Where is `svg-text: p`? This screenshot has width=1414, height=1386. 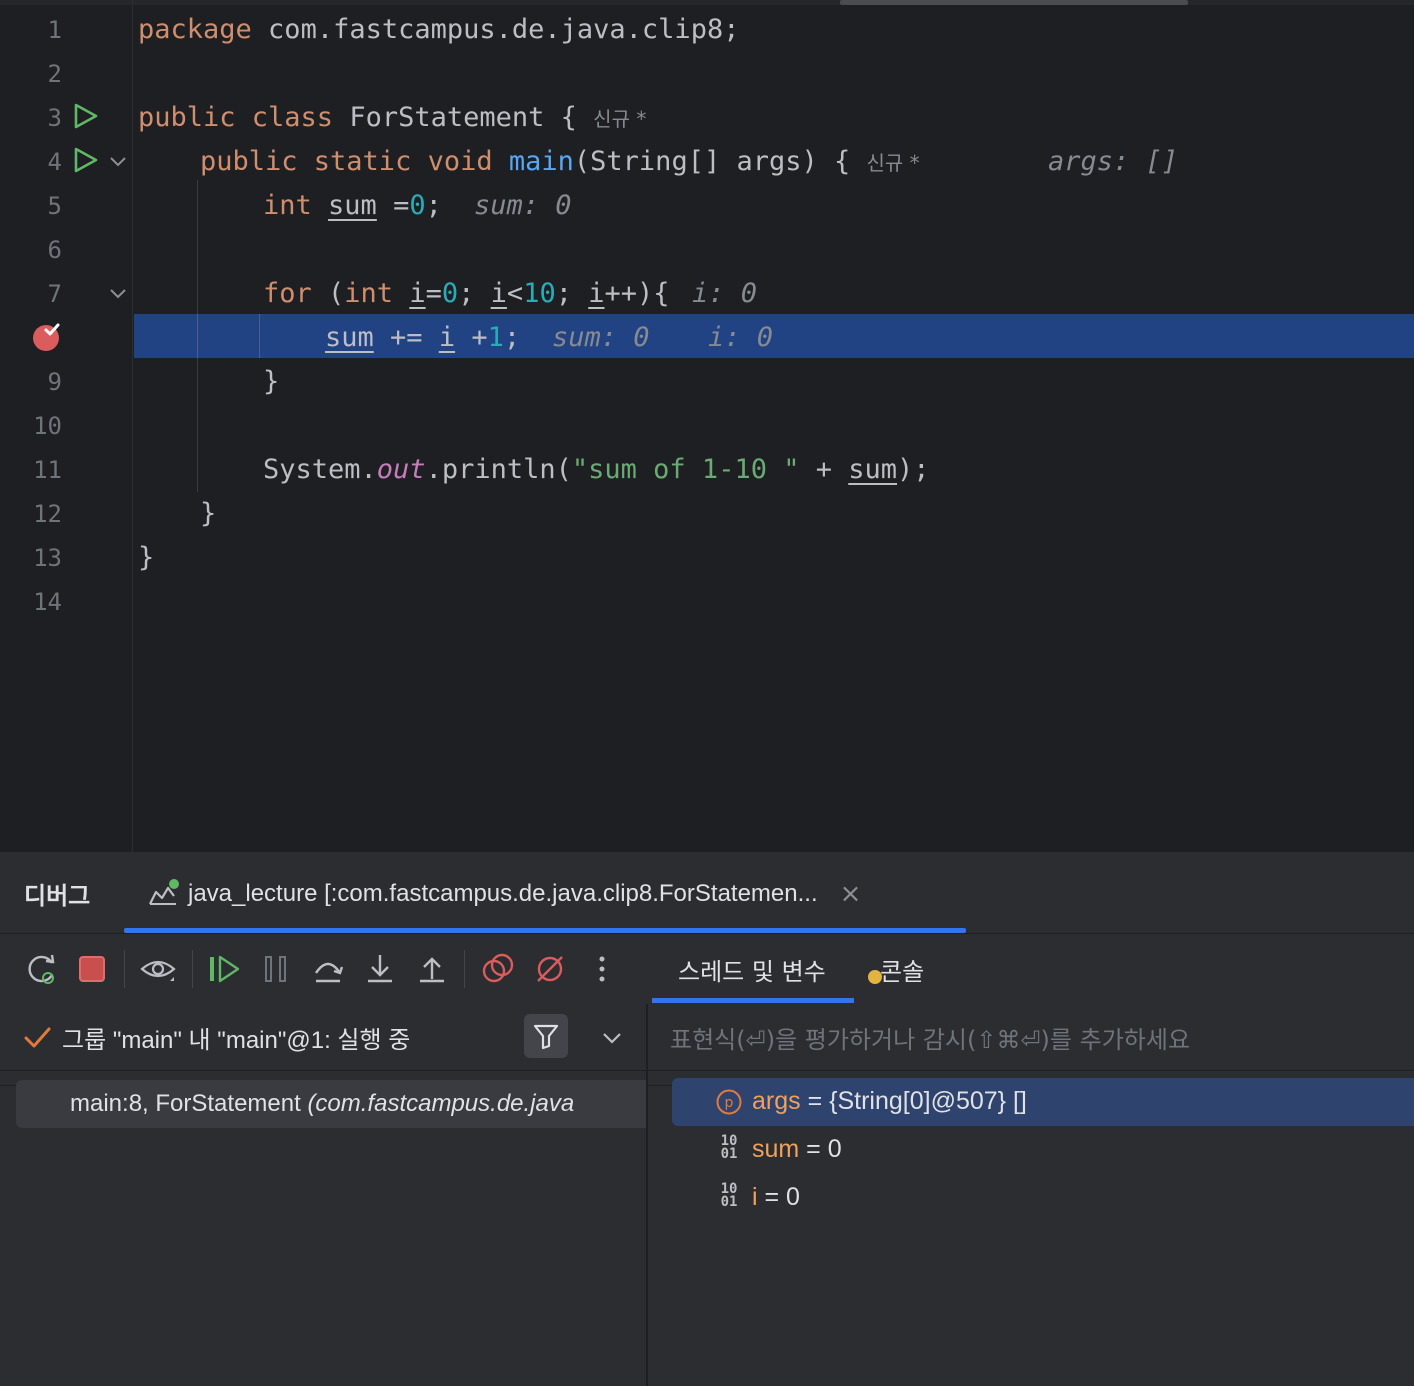 svg-text: p is located at coordinates (729, 1103).